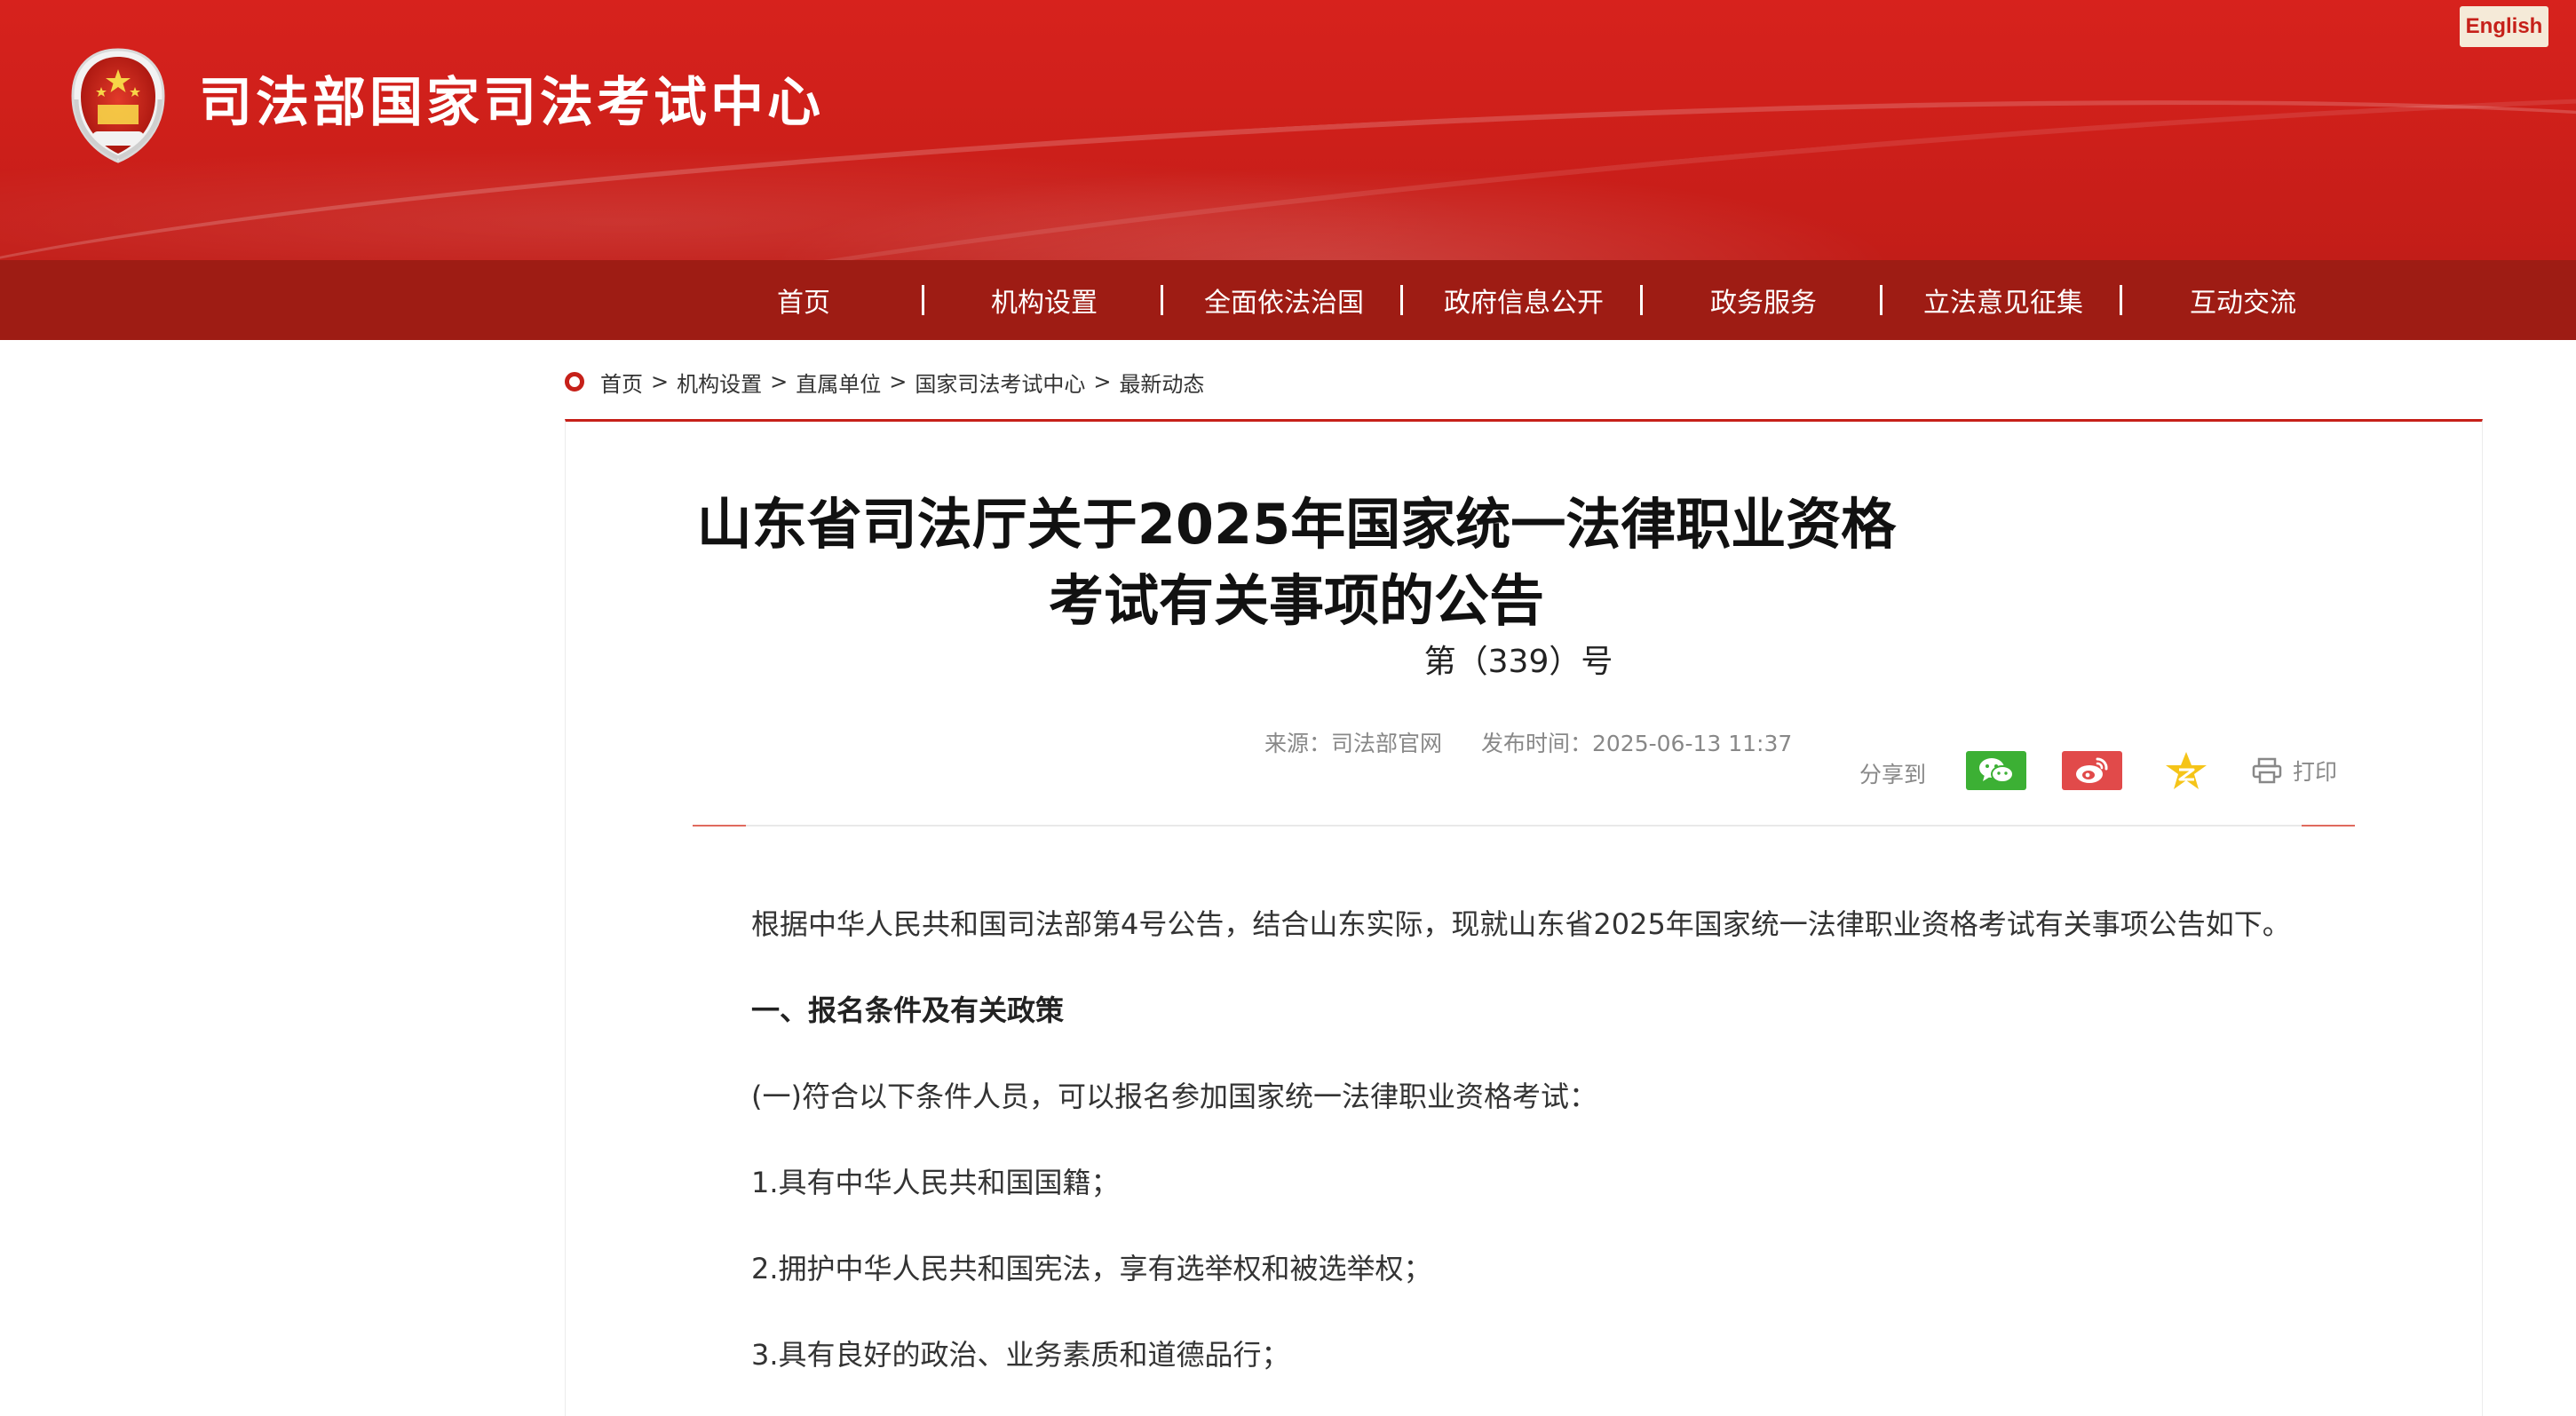 The height and width of the screenshot is (1416, 2576). What do you see at coordinates (839, 382) in the screenshot?
I see `breadcrumb-item-direct-units: 直属单位` at bounding box center [839, 382].